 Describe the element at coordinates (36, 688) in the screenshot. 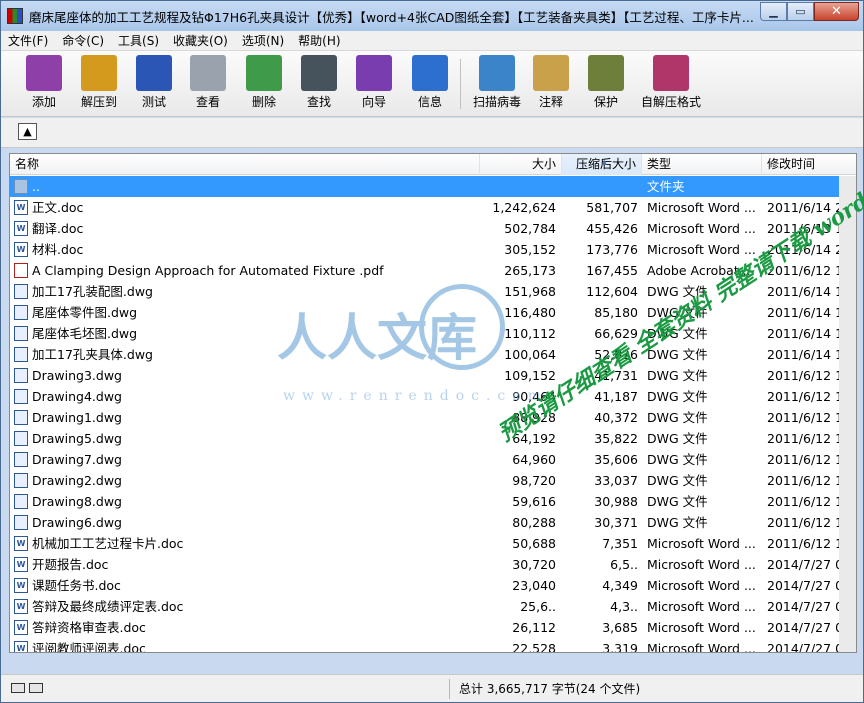

I see `key-icon` at that location.